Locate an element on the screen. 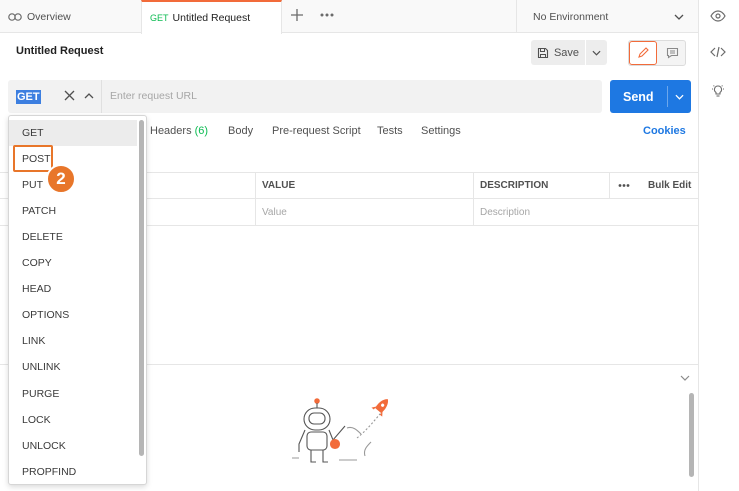 This screenshot has height=491, width=739. tab-overview: Overview is located at coordinates (70, 16).